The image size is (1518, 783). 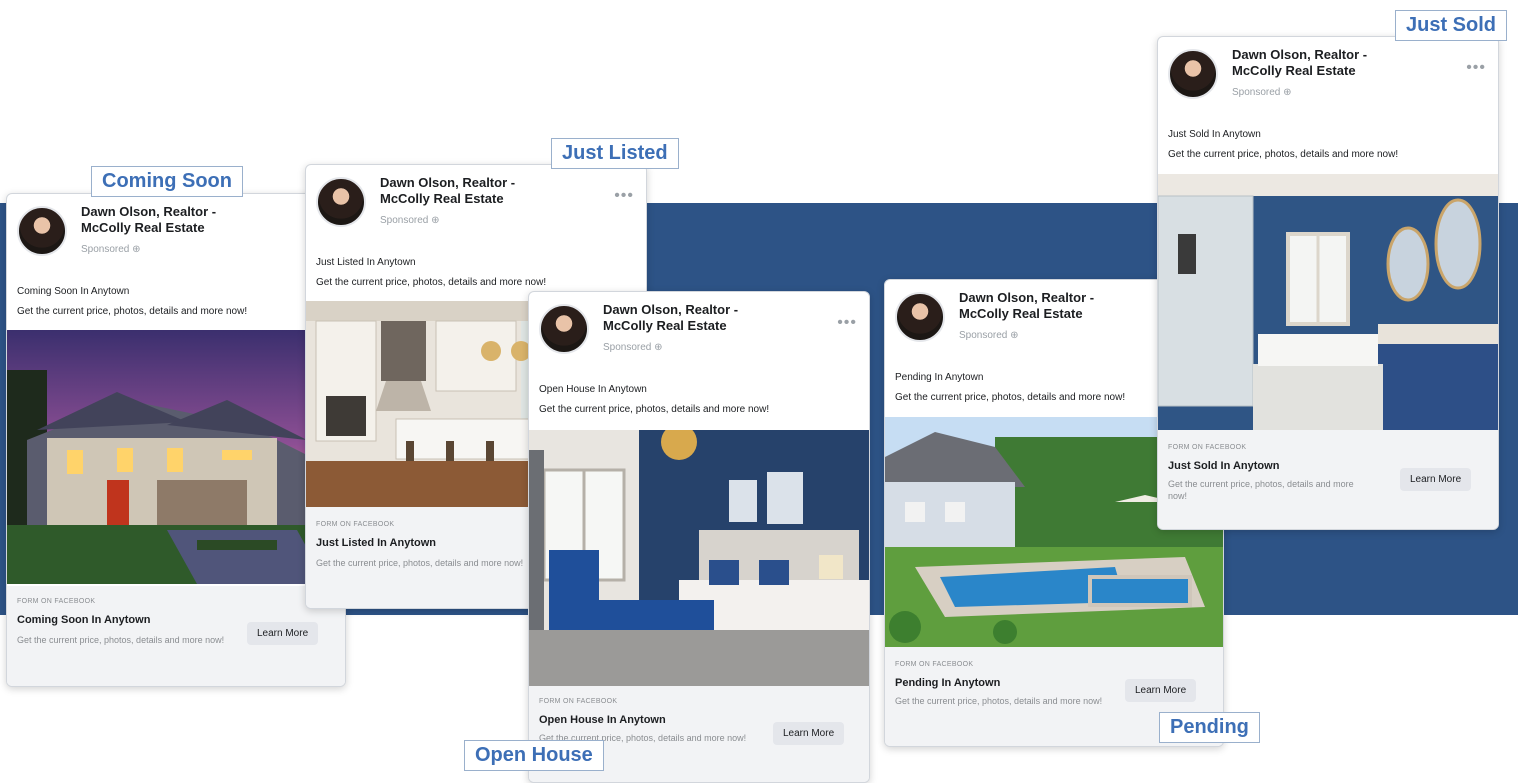 What do you see at coordinates (176, 457) in the screenshot?
I see `listing-photo-house-dusk` at bounding box center [176, 457].